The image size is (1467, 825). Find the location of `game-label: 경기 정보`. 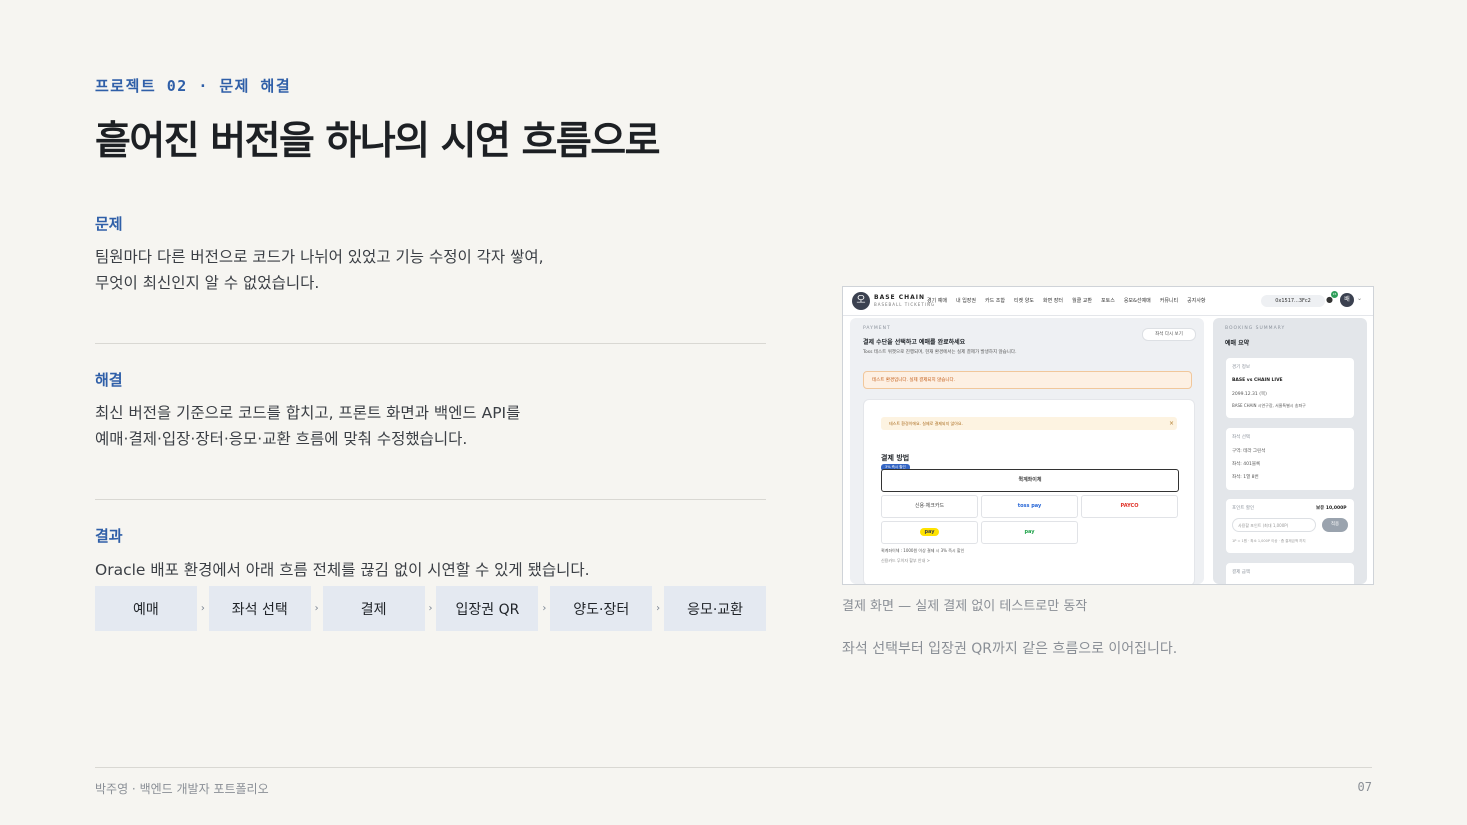

game-label: 경기 정보 is located at coordinates (1241, 367).